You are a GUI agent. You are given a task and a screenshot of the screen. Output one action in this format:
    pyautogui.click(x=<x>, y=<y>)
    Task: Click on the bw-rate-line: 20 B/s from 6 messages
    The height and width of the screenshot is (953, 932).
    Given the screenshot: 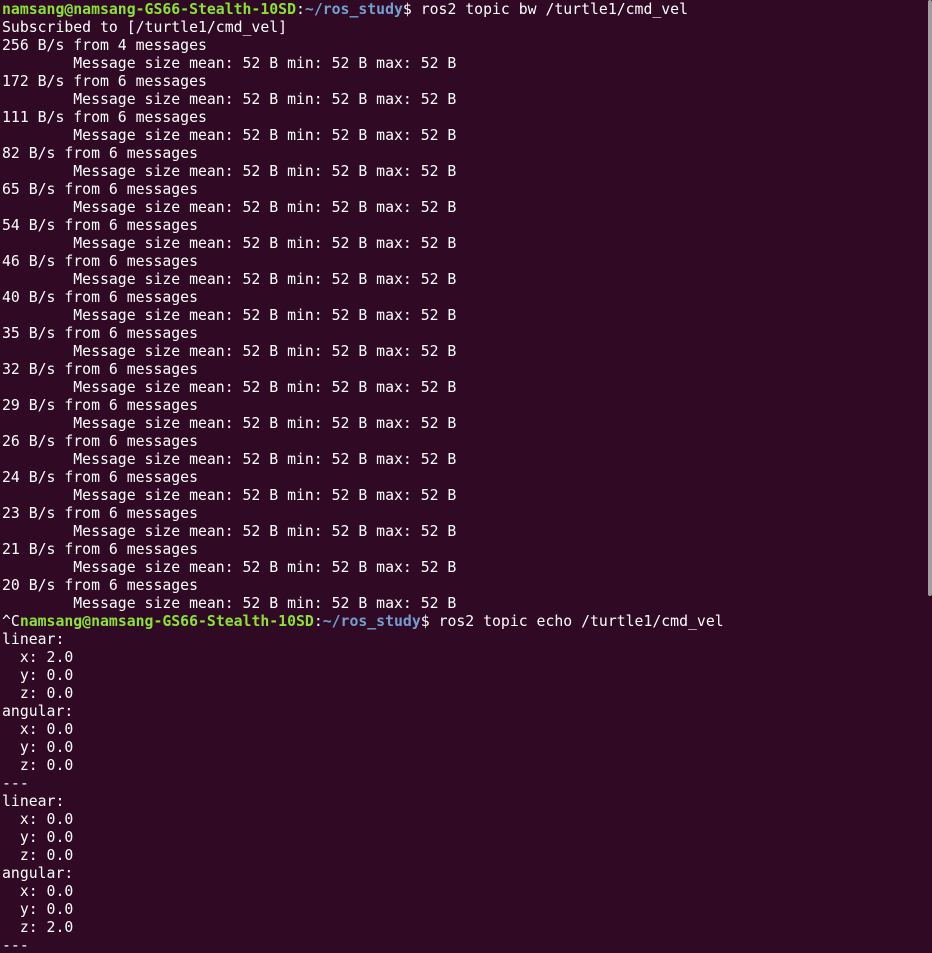 What is the action you would take?
    pyautogui.click(x=100, y=585)
    